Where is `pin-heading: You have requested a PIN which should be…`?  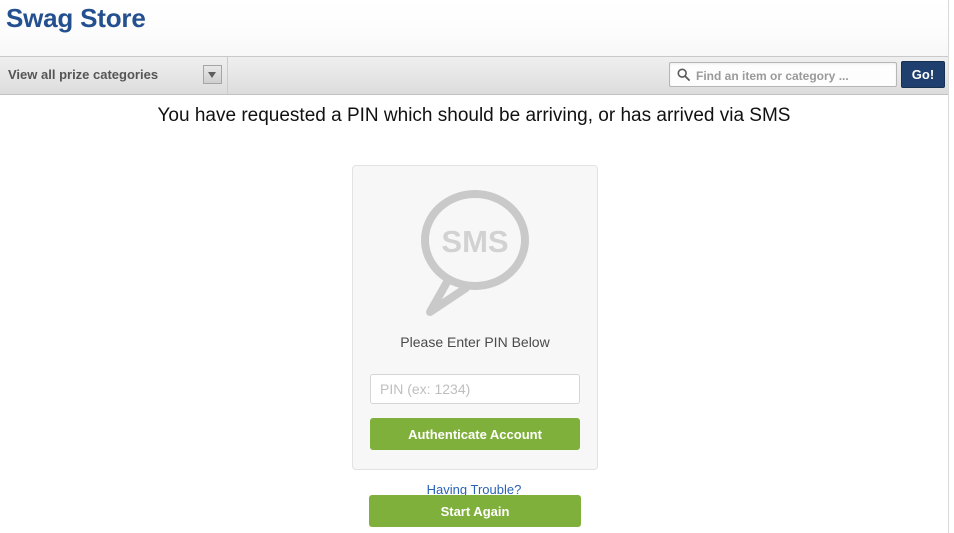
pin-heading: You have requested a PIN which should be… is located at coordinates (474, 115).